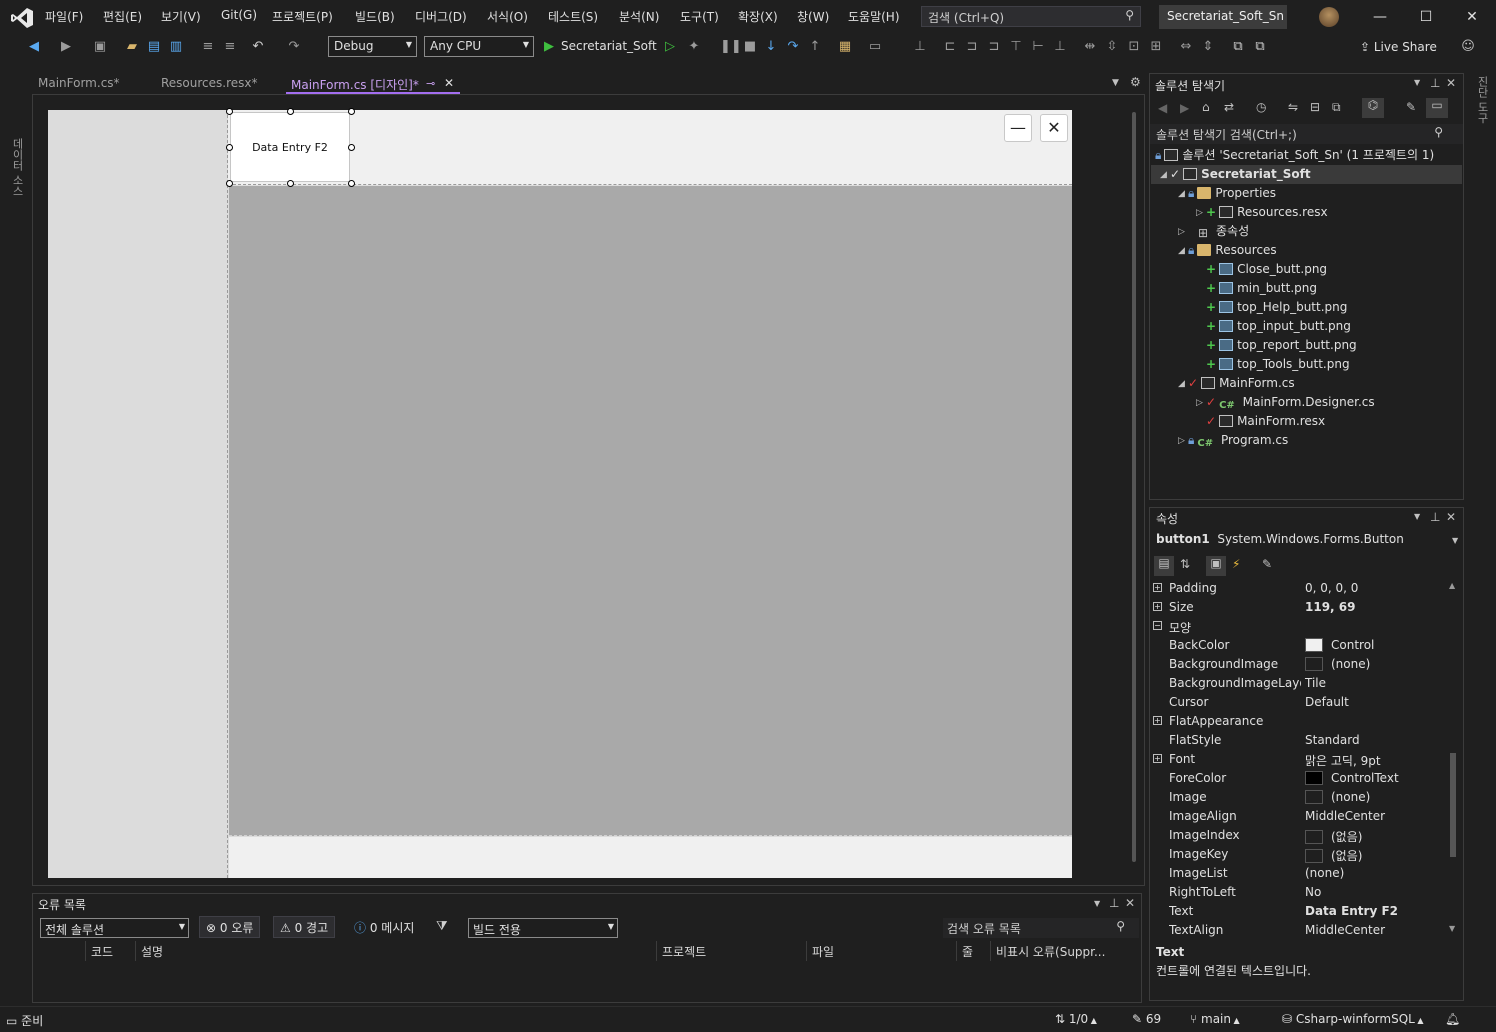  What do you see at coordinates (549, 47) in the screenshot?
I see `start-debug-icon: ▶` at bounding box center [549, 47].